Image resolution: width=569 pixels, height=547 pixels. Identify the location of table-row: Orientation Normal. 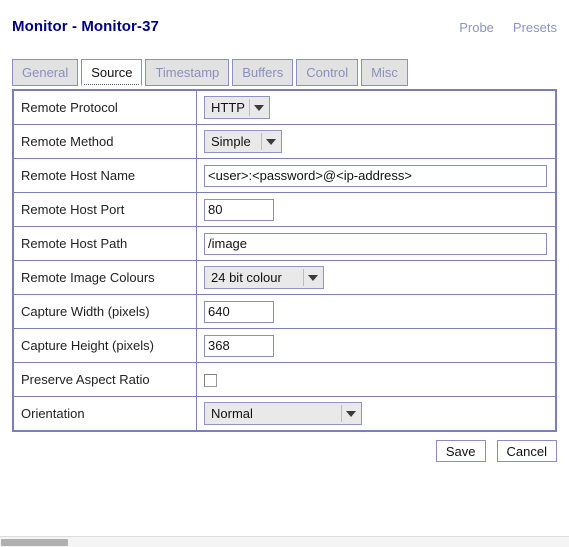
(284, 414).